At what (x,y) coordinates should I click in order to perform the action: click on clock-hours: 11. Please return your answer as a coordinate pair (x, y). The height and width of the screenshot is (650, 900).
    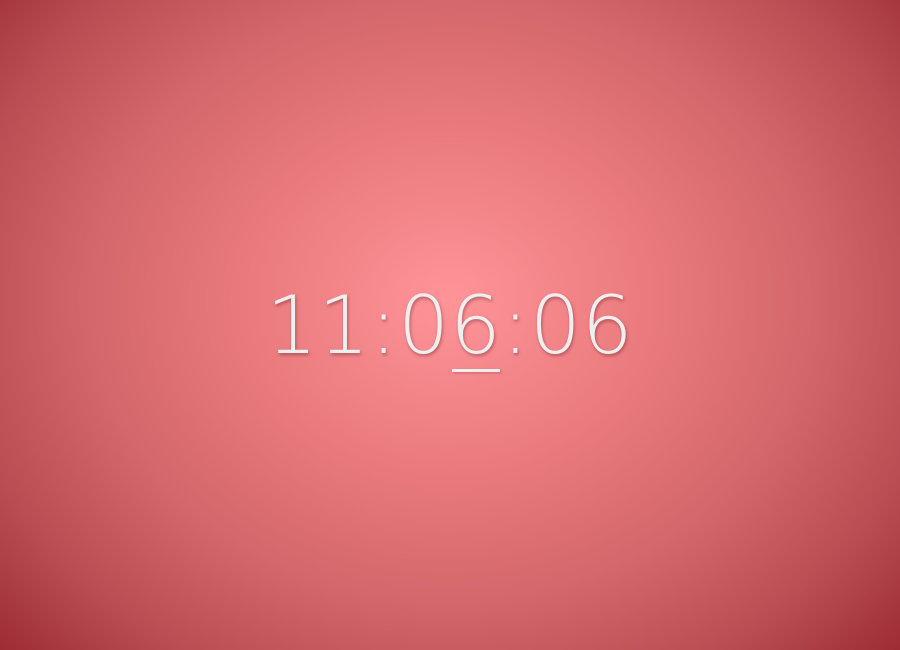
    Looking at the image, I should click on (318, 325).